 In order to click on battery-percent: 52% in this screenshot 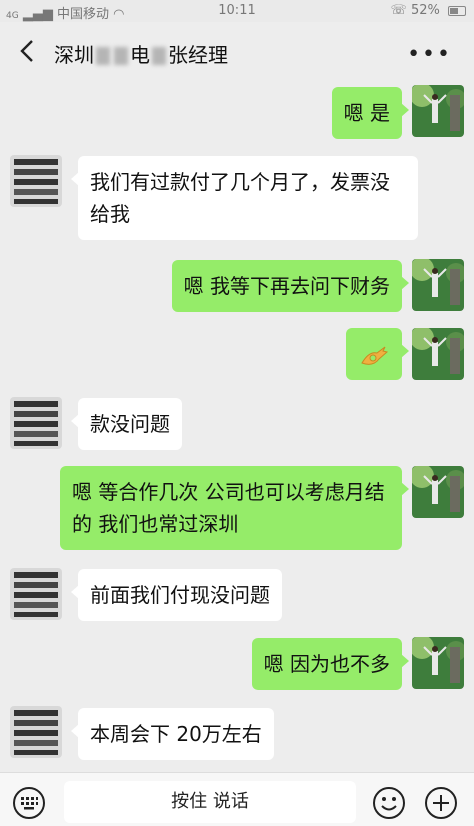, I will do `click(425, 10)`.